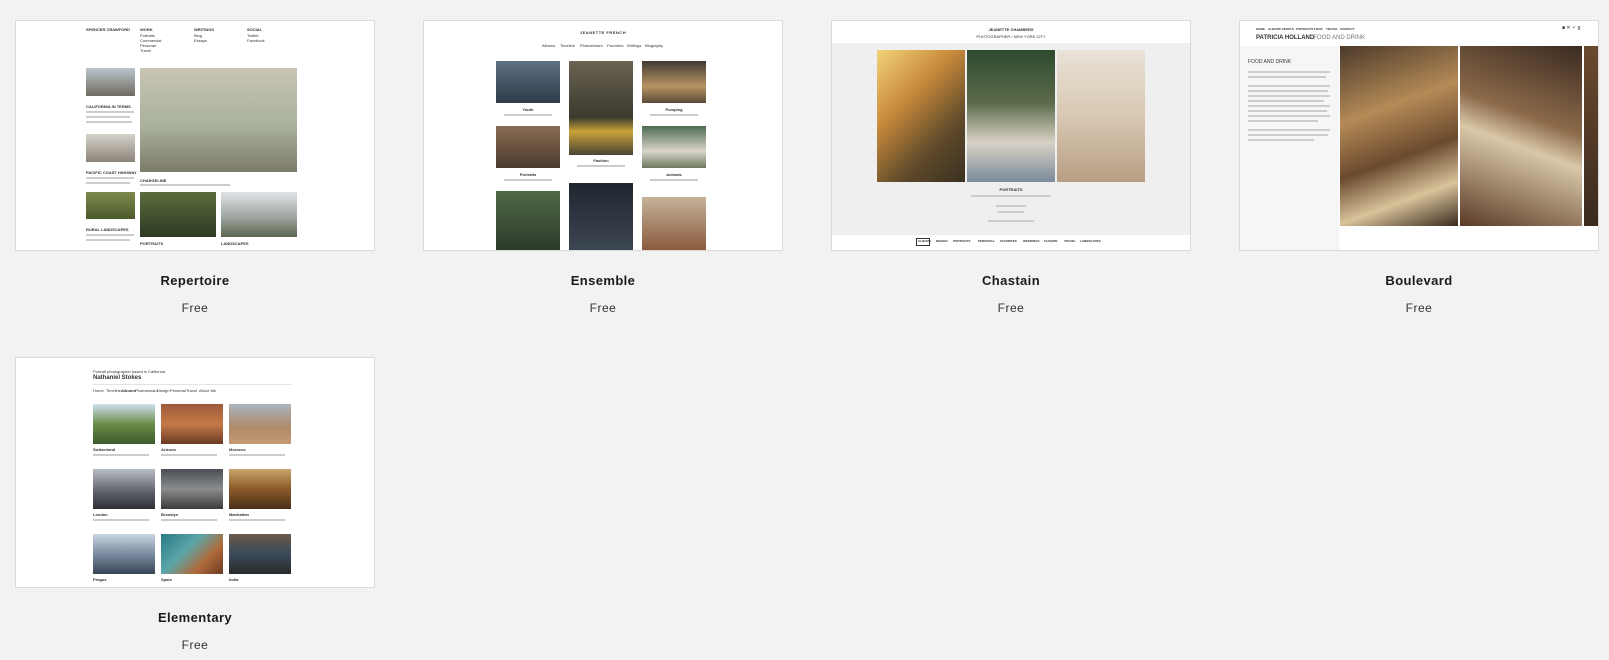  What do you see at coordinates (256, 40) in the screenshot?
I see `preview-nav-item: Facebook` at bounding box center [256, 40].